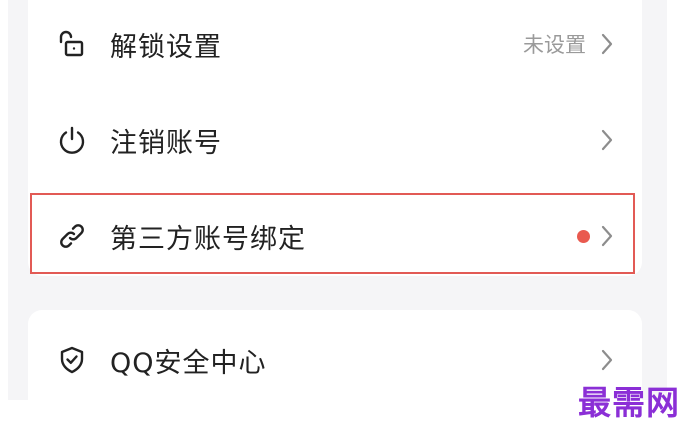 The width and height of the screenshot is (691, 428). What do you see at coordinates (72, 44) in the screenshot?
I see `unlock-icon` at bounding box center [72, 44].